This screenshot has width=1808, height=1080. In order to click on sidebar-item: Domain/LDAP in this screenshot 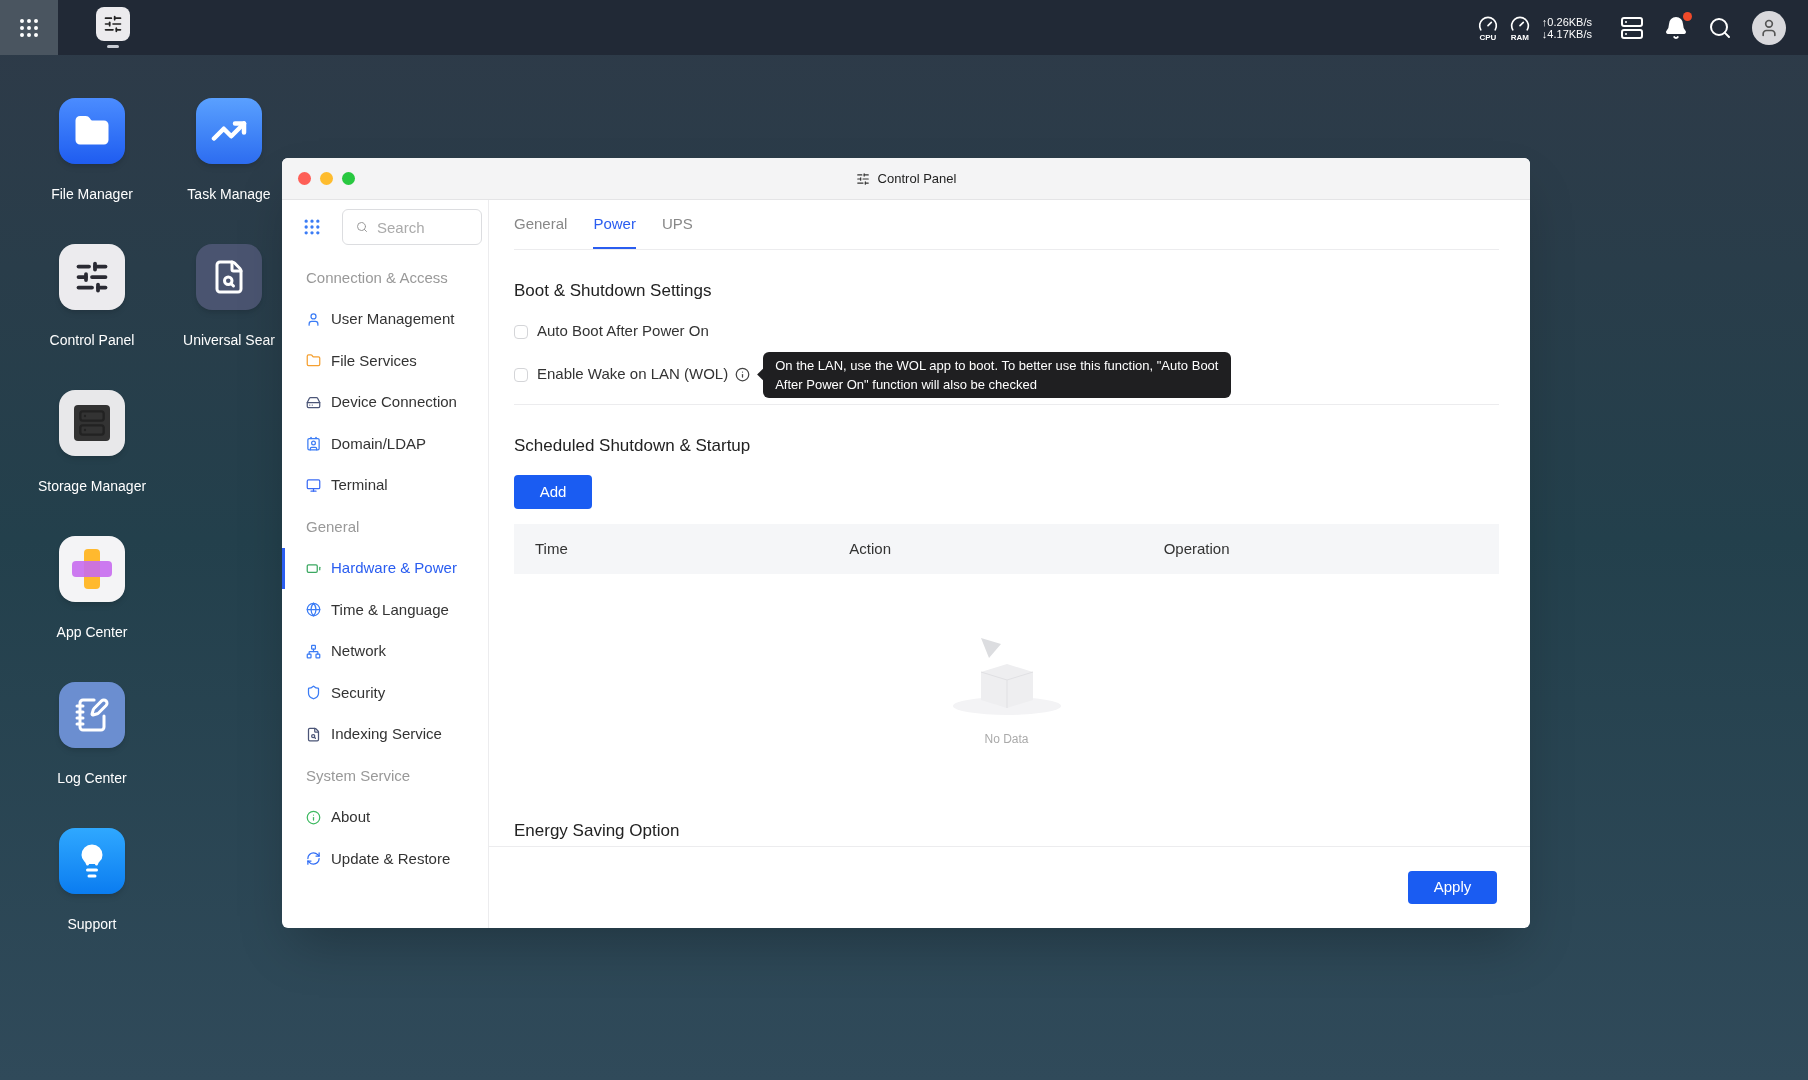, I will do `click(385, 444)`.